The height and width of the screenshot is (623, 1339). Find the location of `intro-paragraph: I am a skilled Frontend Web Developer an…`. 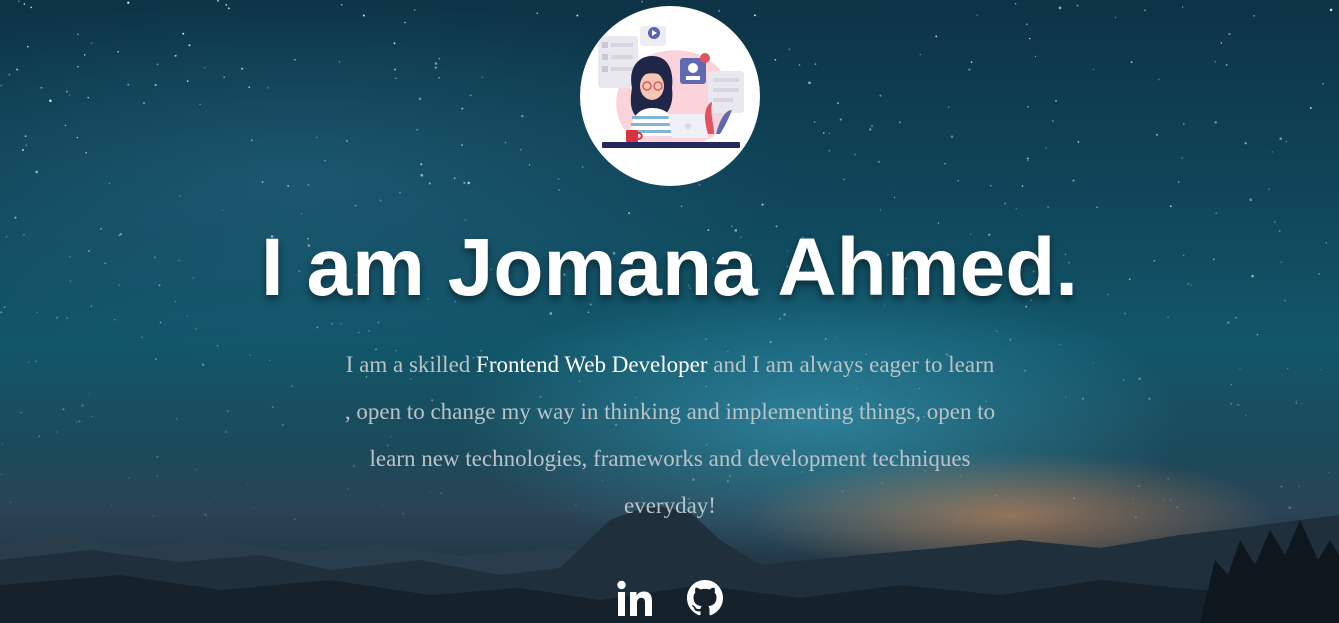

intro-paragraph: I am a skilled Frontend Web Developer an… is located at coordinates (670, 435).